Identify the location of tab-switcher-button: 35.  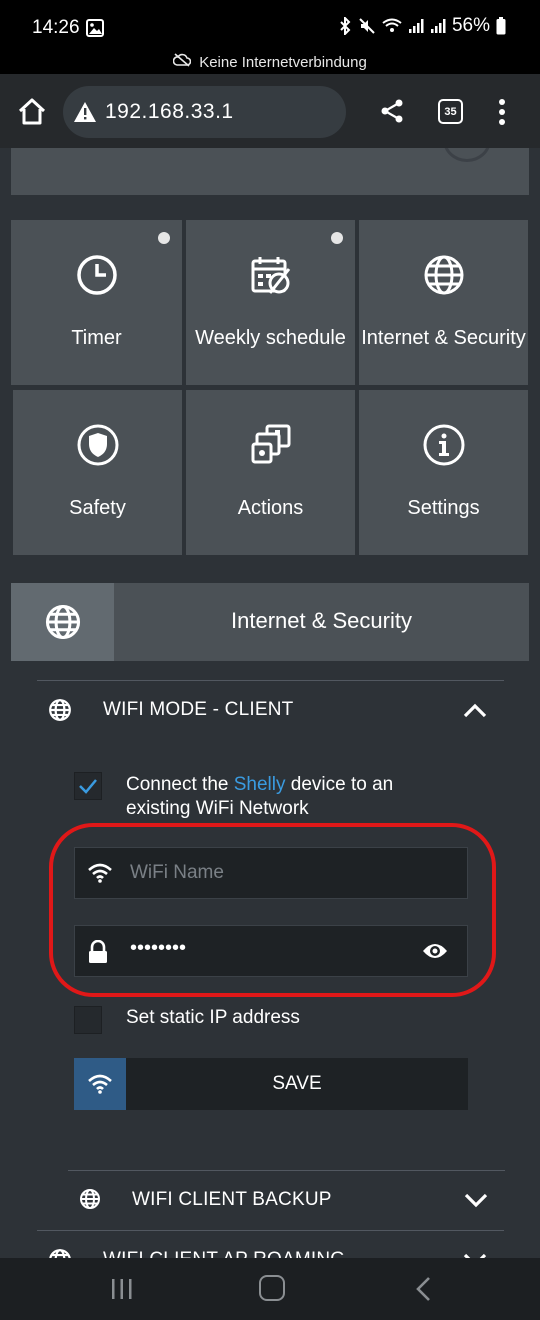
(450, 111).